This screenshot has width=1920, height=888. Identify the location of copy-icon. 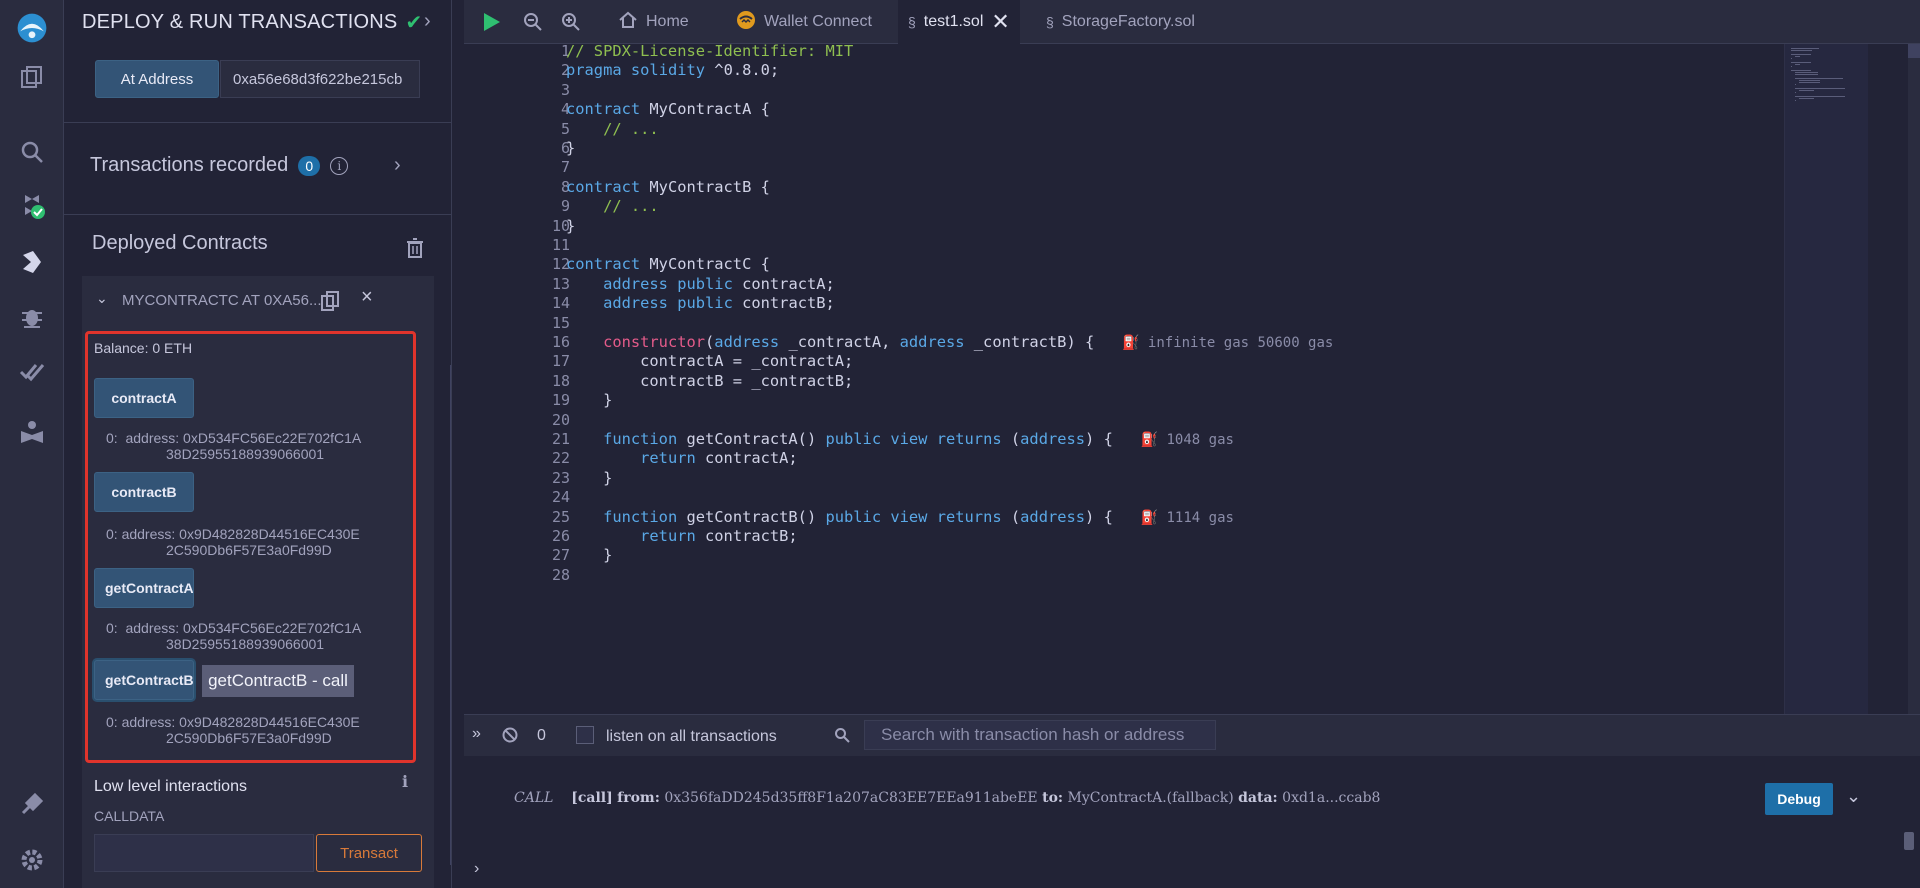
(330, 301).